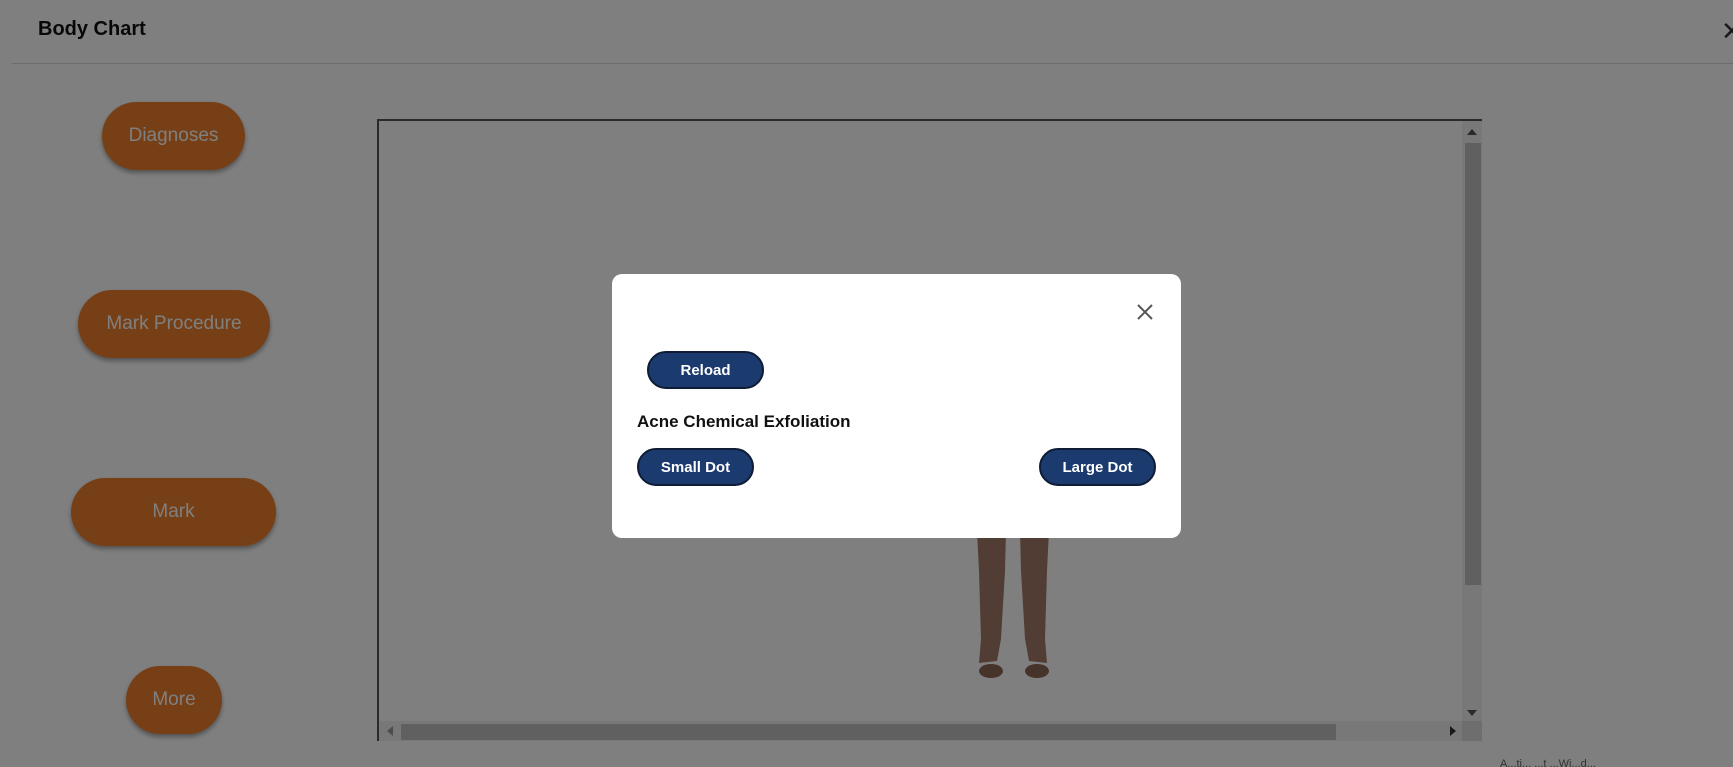 The image size is (1733, 767). What do you see at coordinates (705, 370) in the screenshot?
I see `reload-button: Reload` at bounding box center [705, 370].